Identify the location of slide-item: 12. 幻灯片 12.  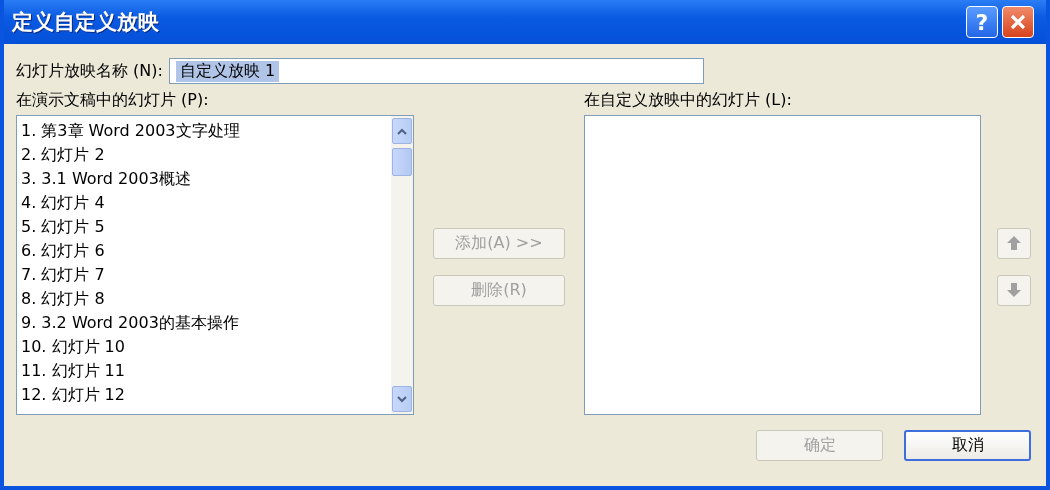
(204, 395).